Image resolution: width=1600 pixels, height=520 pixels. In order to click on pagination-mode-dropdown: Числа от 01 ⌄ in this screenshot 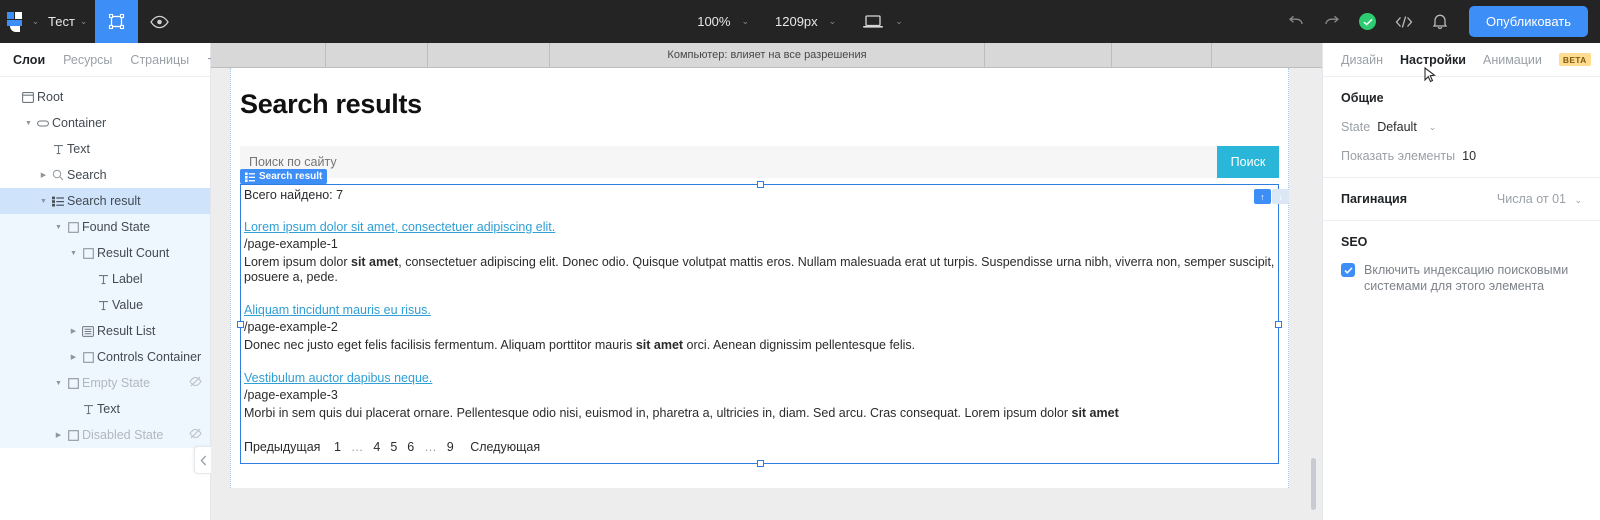, I will do `click(1539, 199)`.